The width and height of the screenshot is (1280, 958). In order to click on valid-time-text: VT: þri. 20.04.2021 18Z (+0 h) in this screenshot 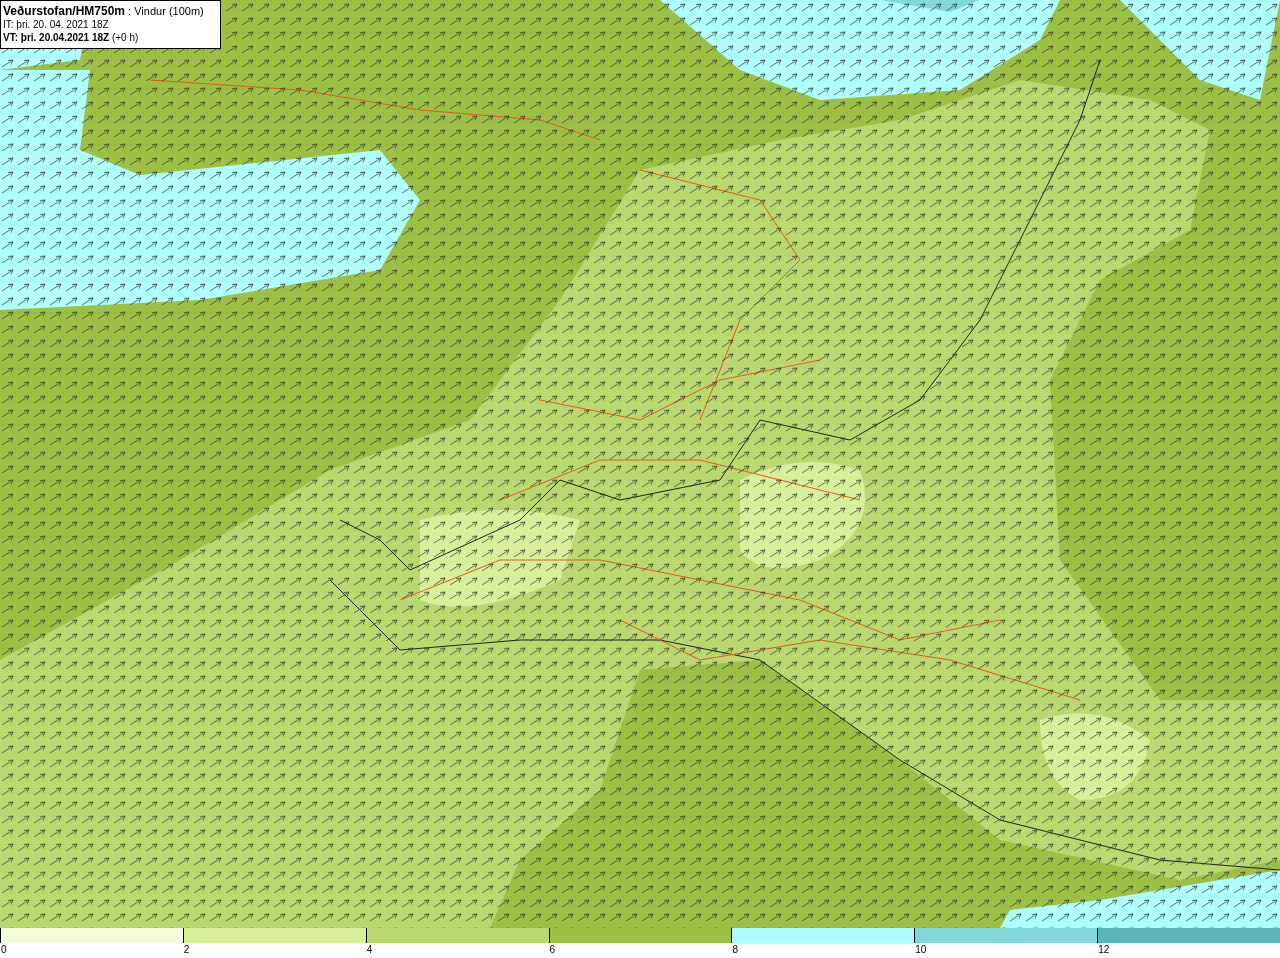, I will do `click(71, 37)`.